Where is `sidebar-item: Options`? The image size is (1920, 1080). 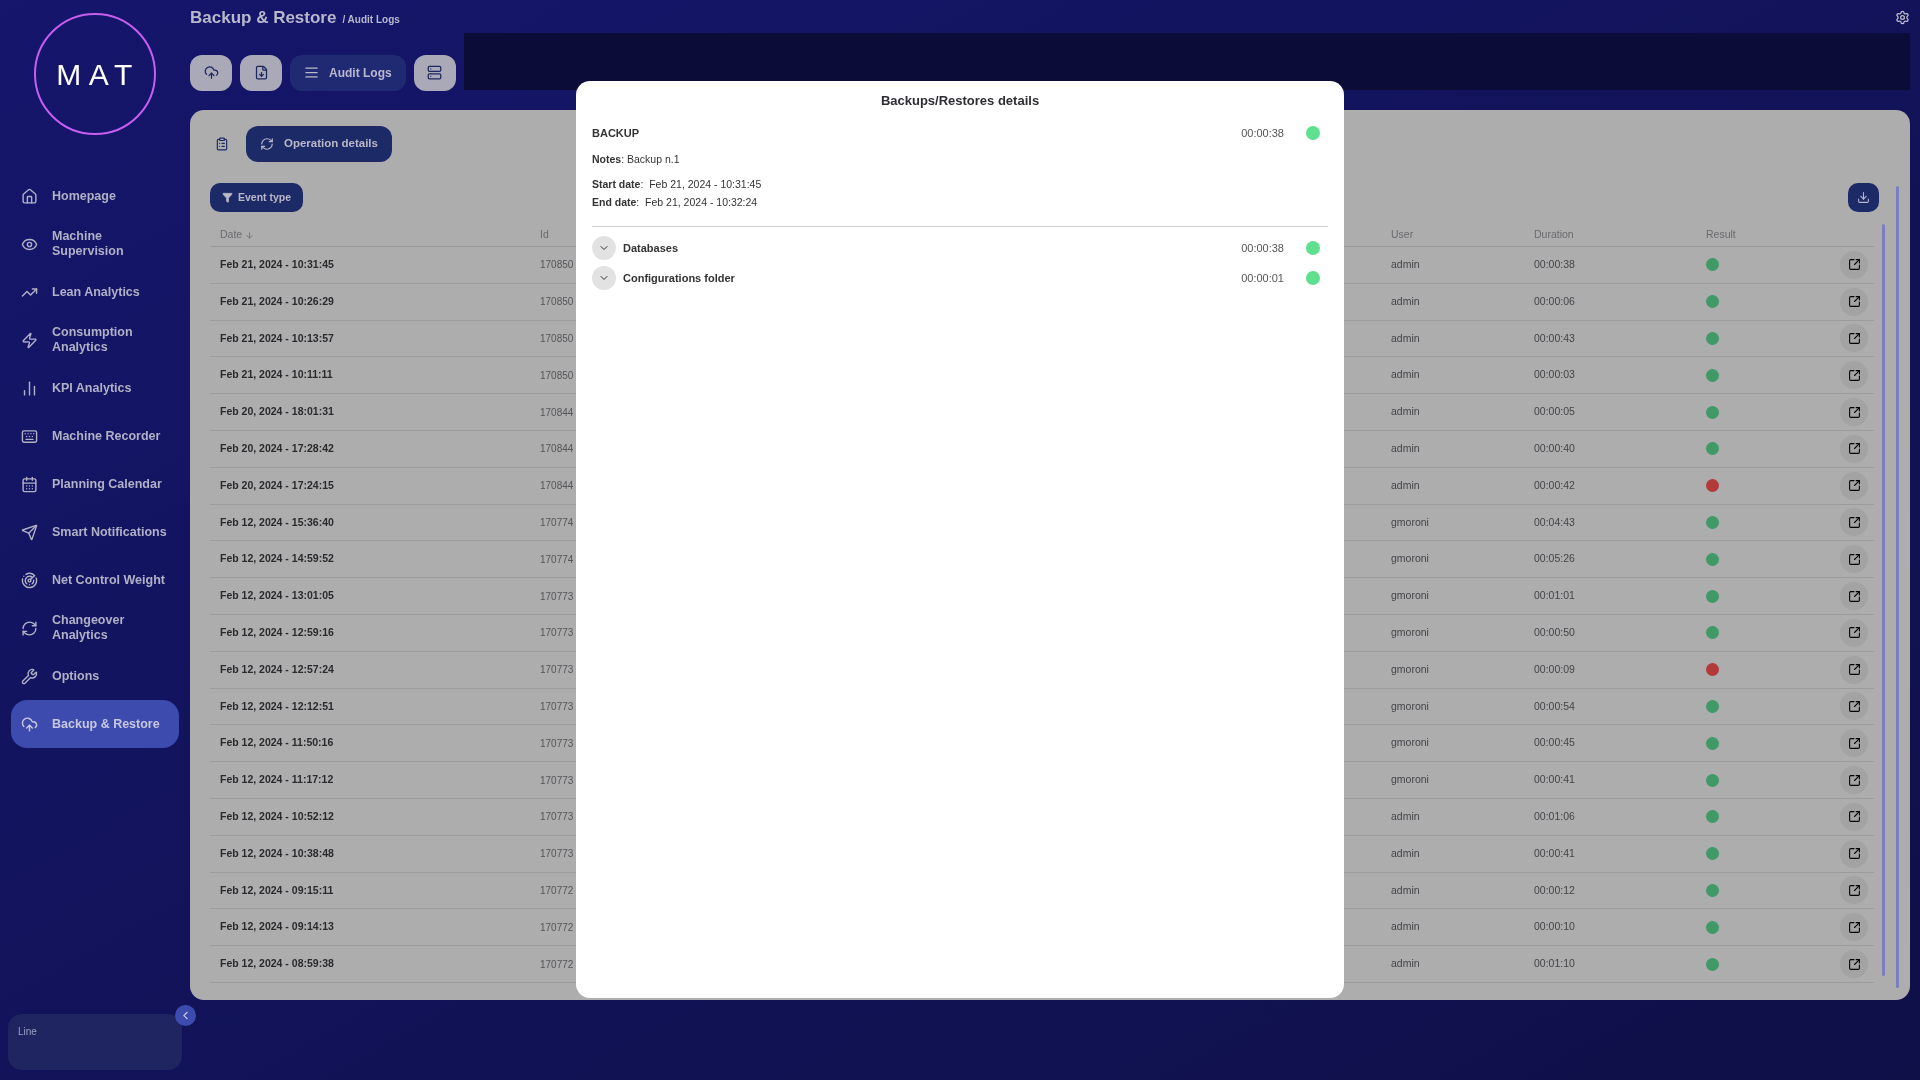 sidebar-item: Options is located at coordinates (95, 676).